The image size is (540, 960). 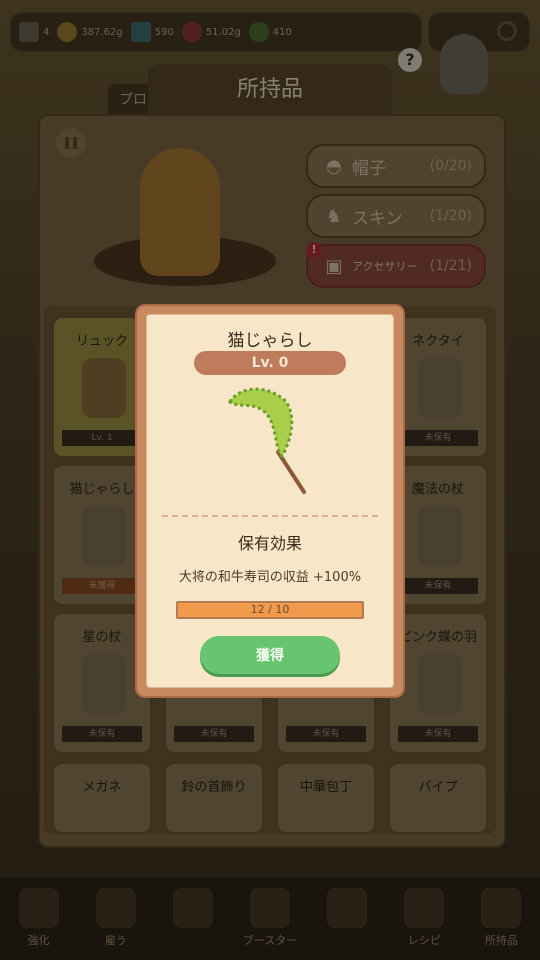 I want to click on divider, so click(x=270, y=516).